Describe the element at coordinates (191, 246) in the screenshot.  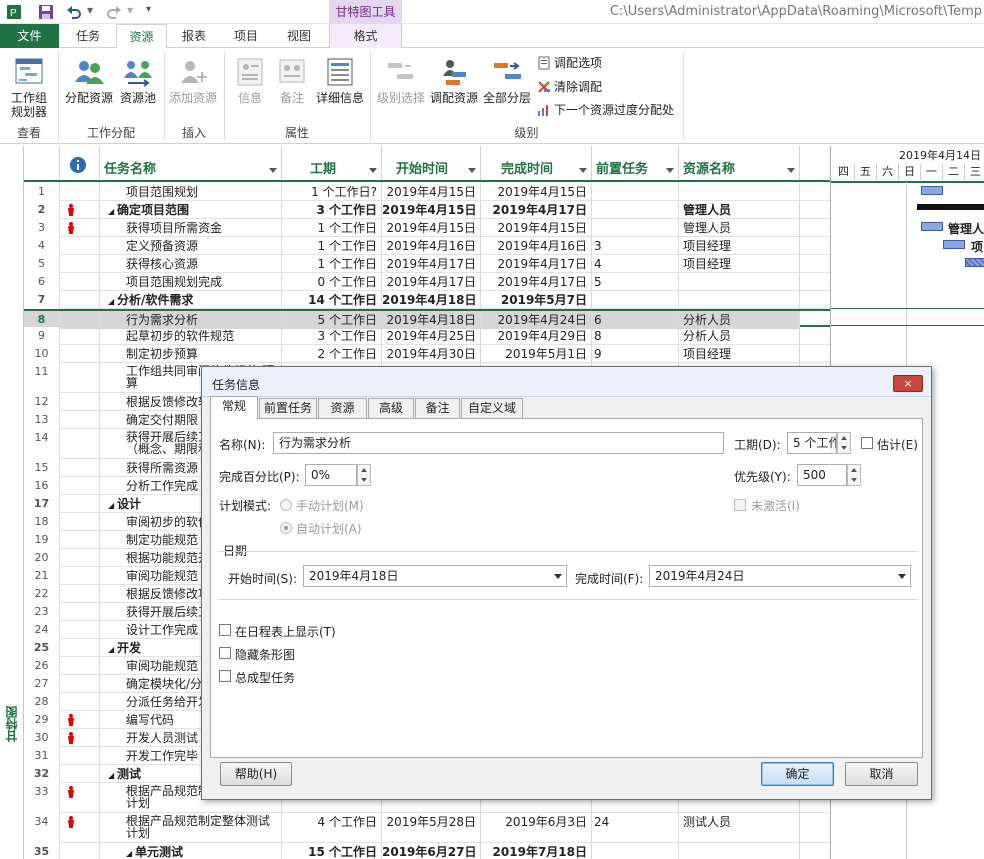
I see `cell-name: 定义预备资源` at that location.